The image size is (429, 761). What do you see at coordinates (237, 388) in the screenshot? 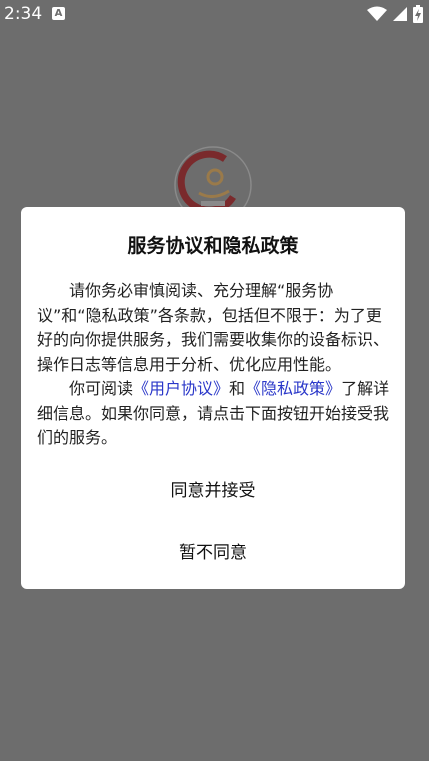
I see `and-text: 和` at bounding box center [237, 388].